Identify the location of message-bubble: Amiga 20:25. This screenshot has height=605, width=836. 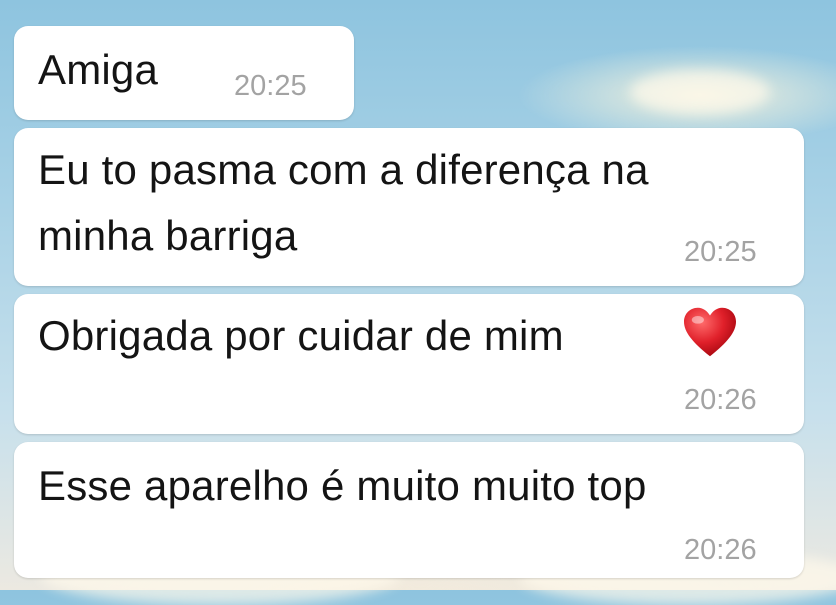
(184, 73).